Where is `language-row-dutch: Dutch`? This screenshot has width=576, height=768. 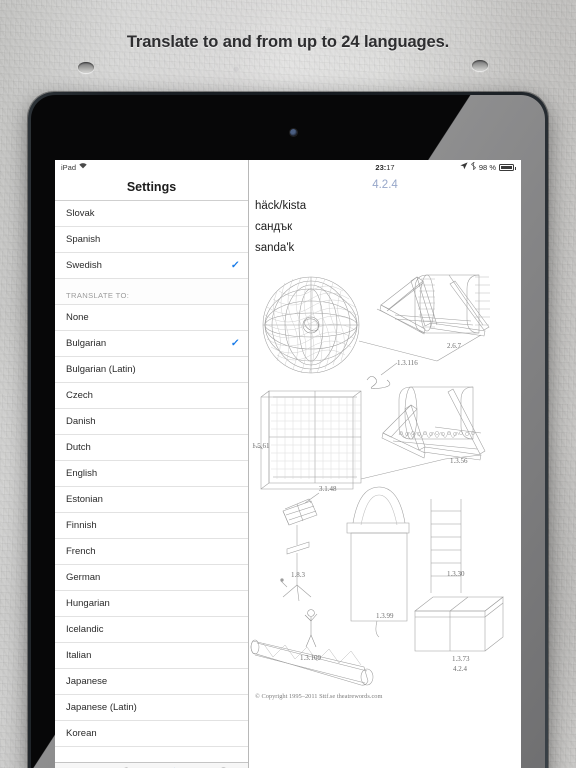 language-row-dutch: Dutch is located at coordinates (151, 448).